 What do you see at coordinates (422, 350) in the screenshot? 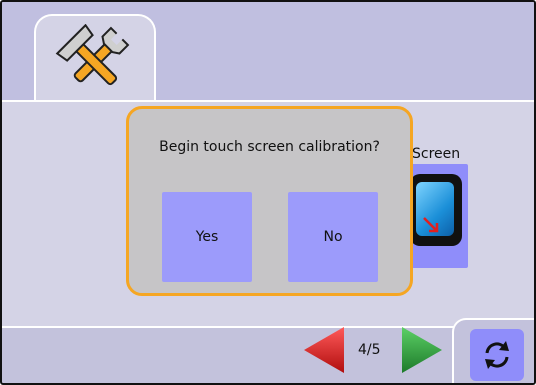
I see `arrow-right-icon` at bounding box center [422, 350].